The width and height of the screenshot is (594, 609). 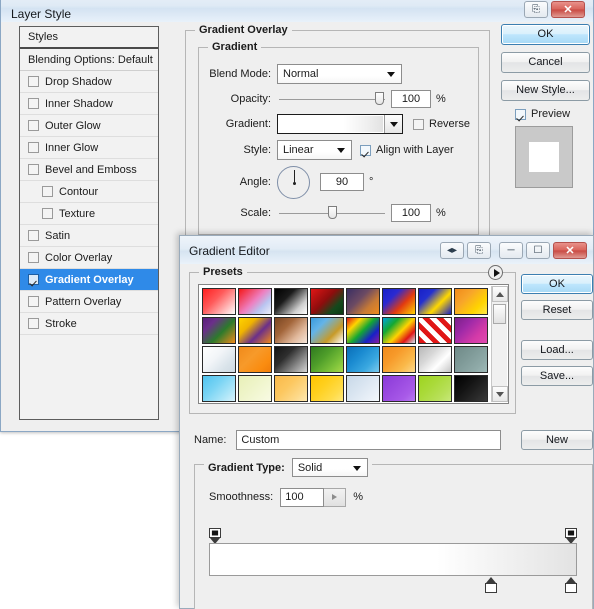 What do you see at coordinates (89, 82) in the screenshot?
I see `sidebar-item-drop-shadow: Drop Shadow` at bounding box center [89, 82].